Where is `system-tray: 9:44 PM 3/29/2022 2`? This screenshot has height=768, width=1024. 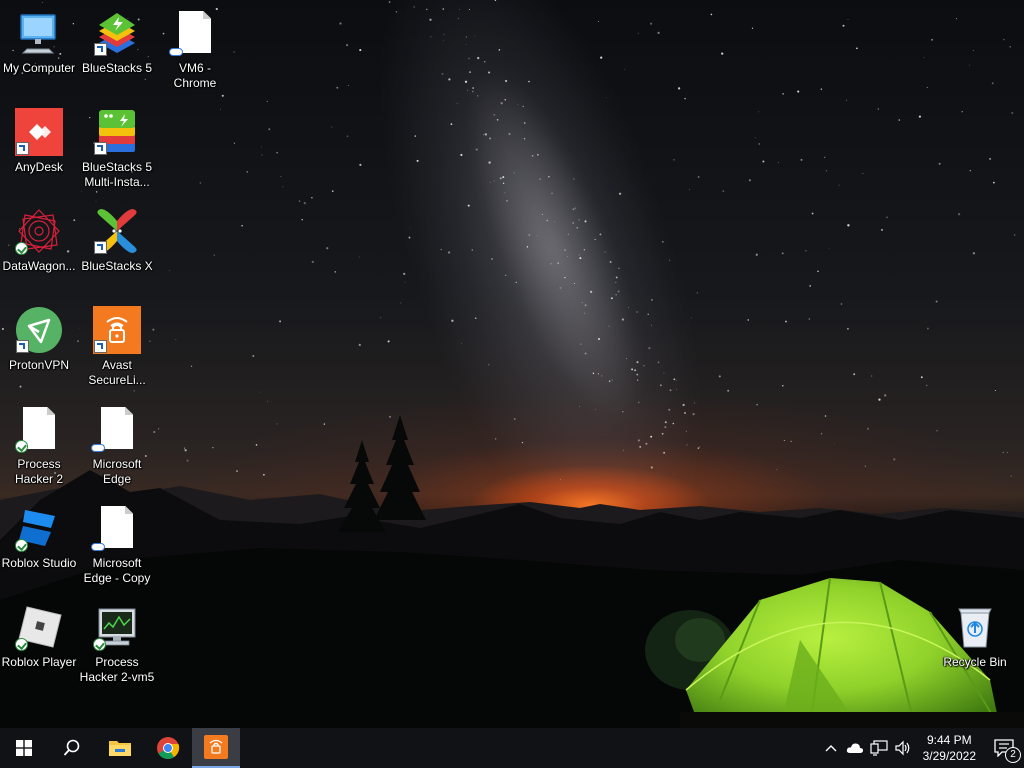
system-tray: 9:44 PM 3/29/2022 2 is located at coordinates (921, 748).